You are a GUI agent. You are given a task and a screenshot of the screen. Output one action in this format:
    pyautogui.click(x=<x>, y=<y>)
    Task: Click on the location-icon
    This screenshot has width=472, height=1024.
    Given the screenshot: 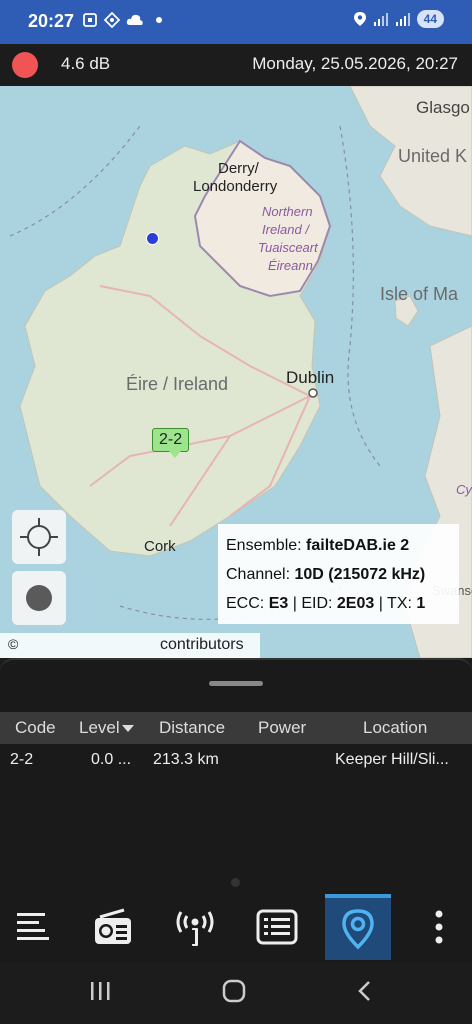 What is the action you would take?
    pyautogui.click(x=359, y=19)
    